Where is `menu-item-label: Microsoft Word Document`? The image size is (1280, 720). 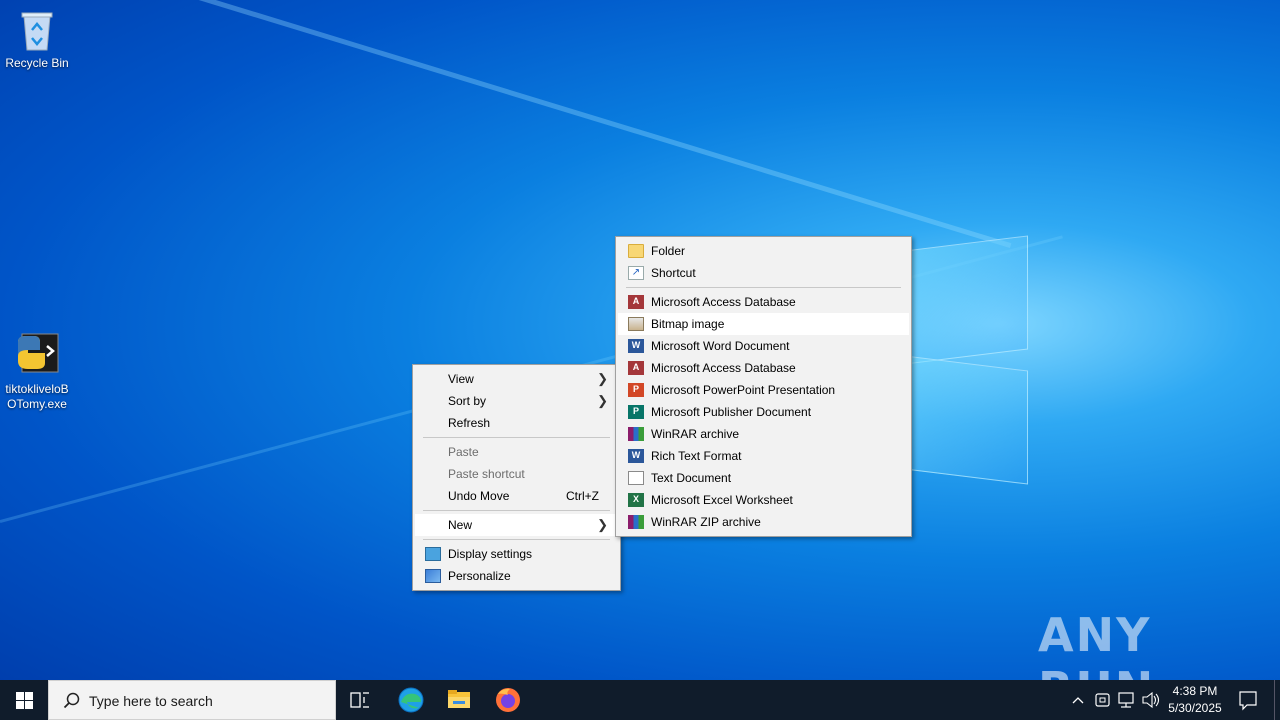 menu-item-label: Microsoft Word Document is located at coordinates (720, 346).